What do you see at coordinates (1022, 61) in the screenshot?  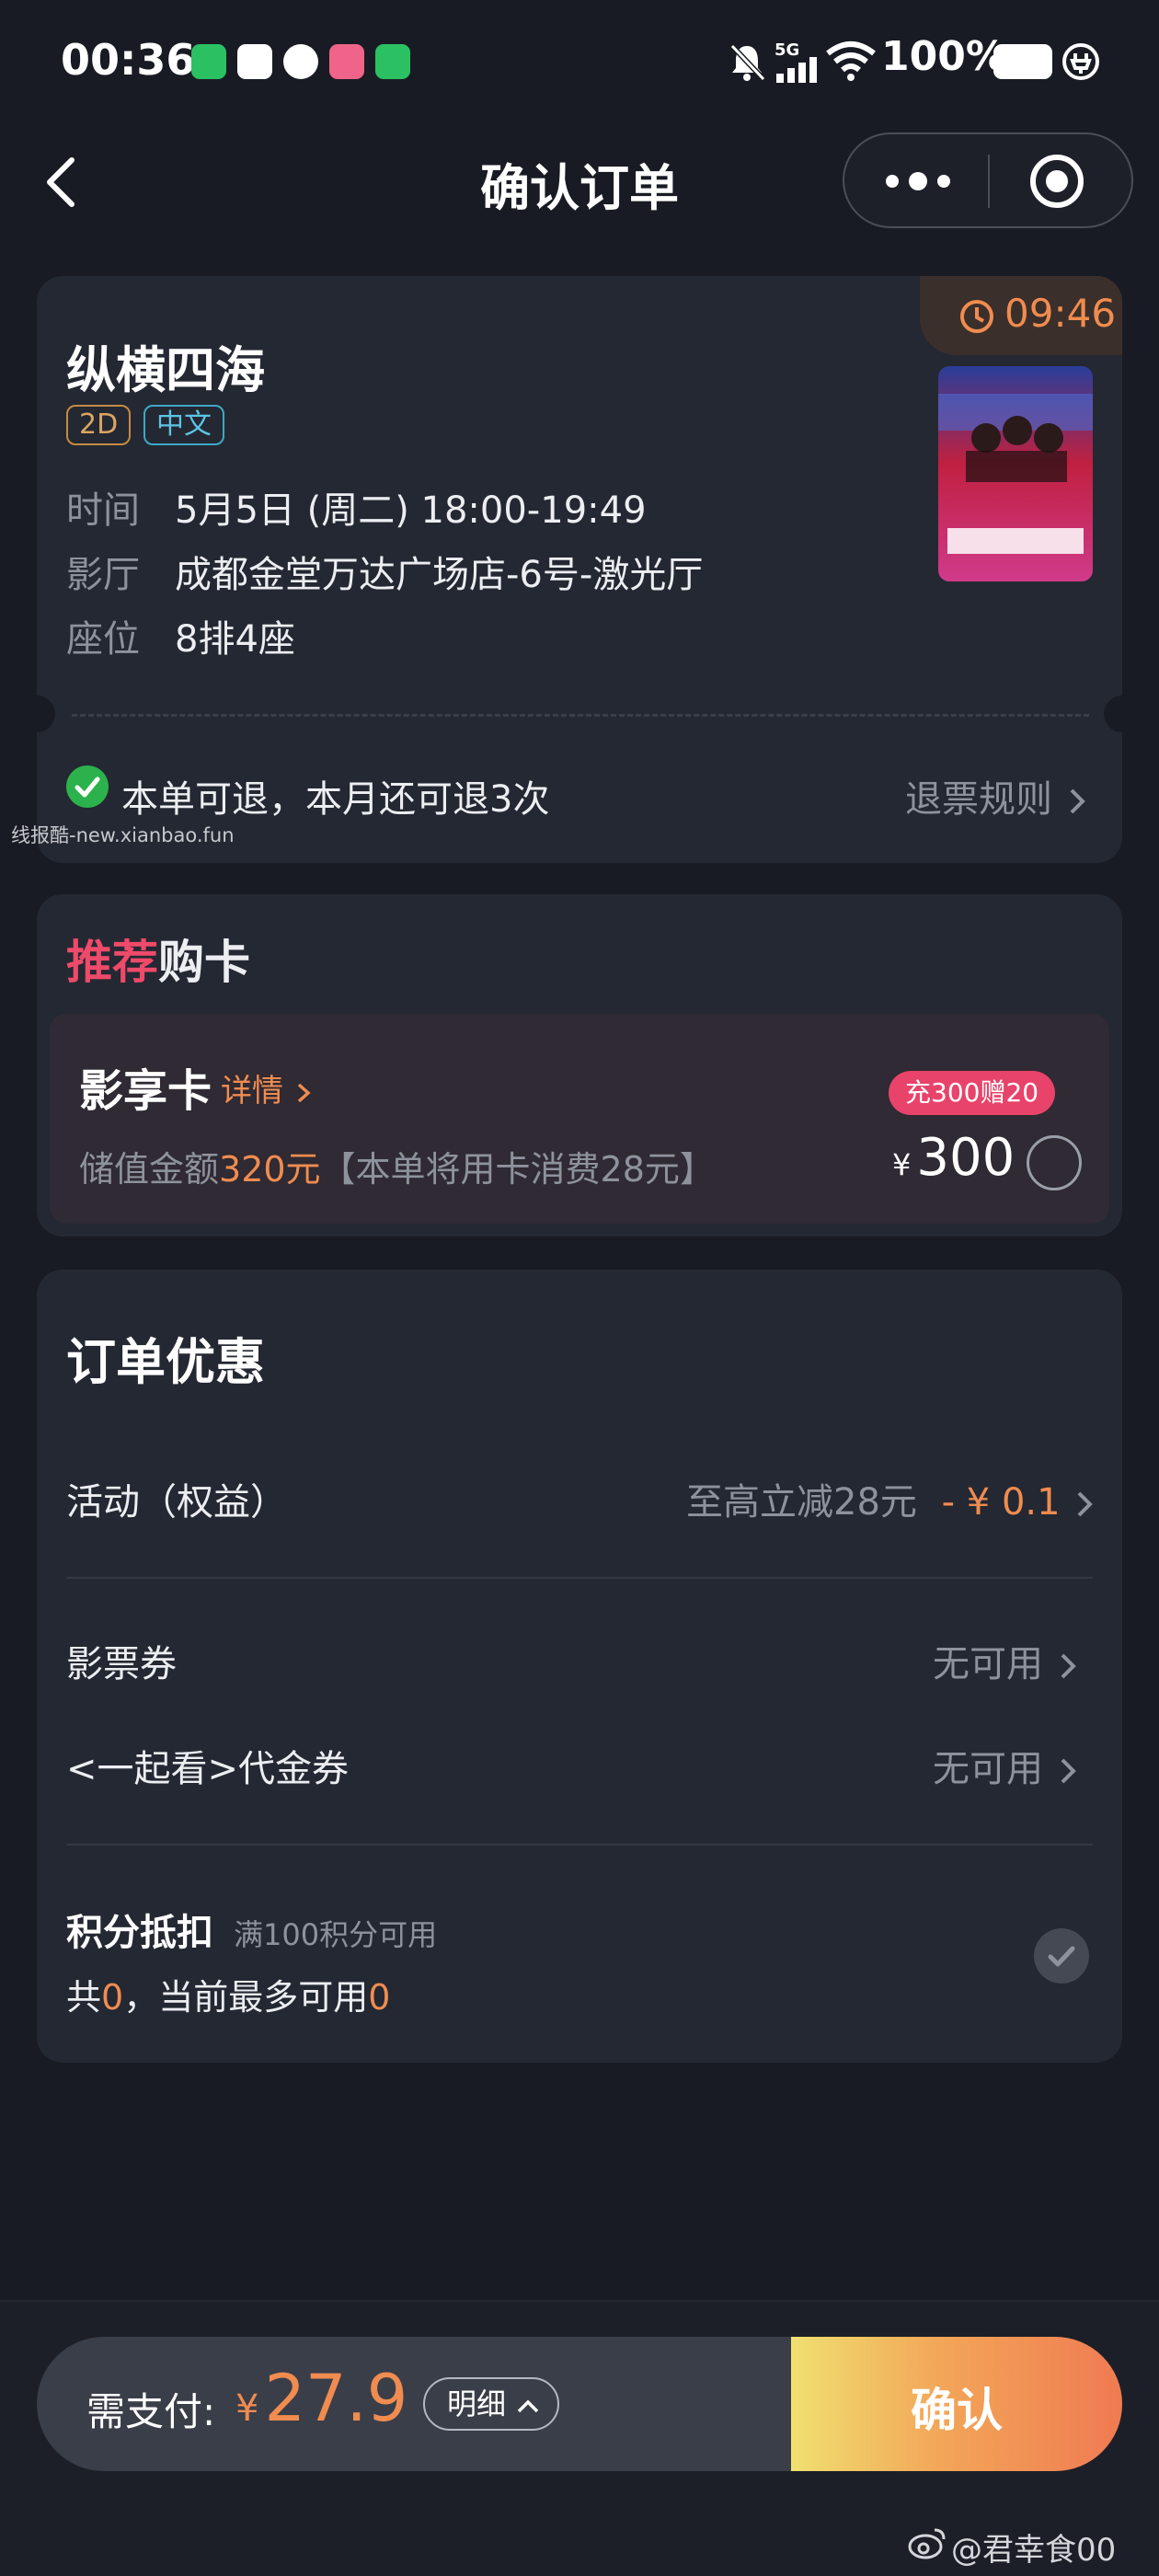 I see `battery-icon` at bounding box center [1022, 61].